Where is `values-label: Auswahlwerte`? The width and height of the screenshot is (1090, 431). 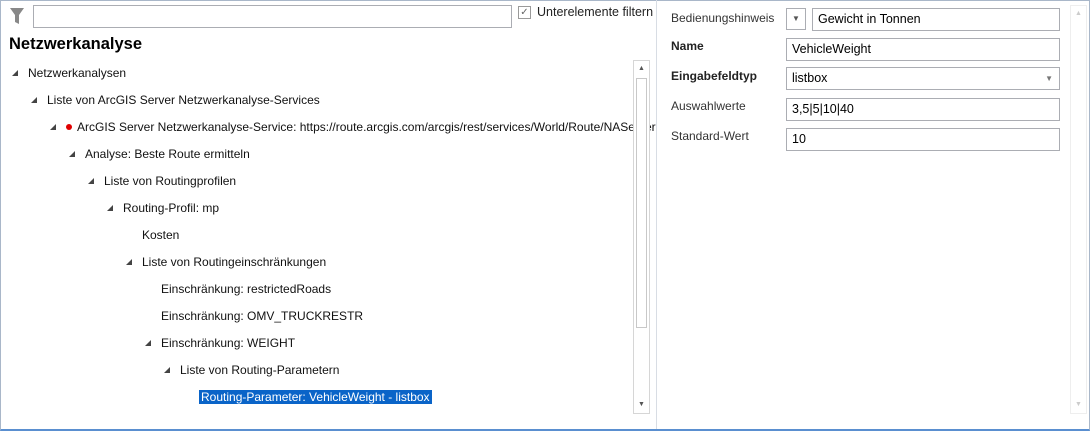 values-label: Auswahlwerte is located at coordinates (708, 106).